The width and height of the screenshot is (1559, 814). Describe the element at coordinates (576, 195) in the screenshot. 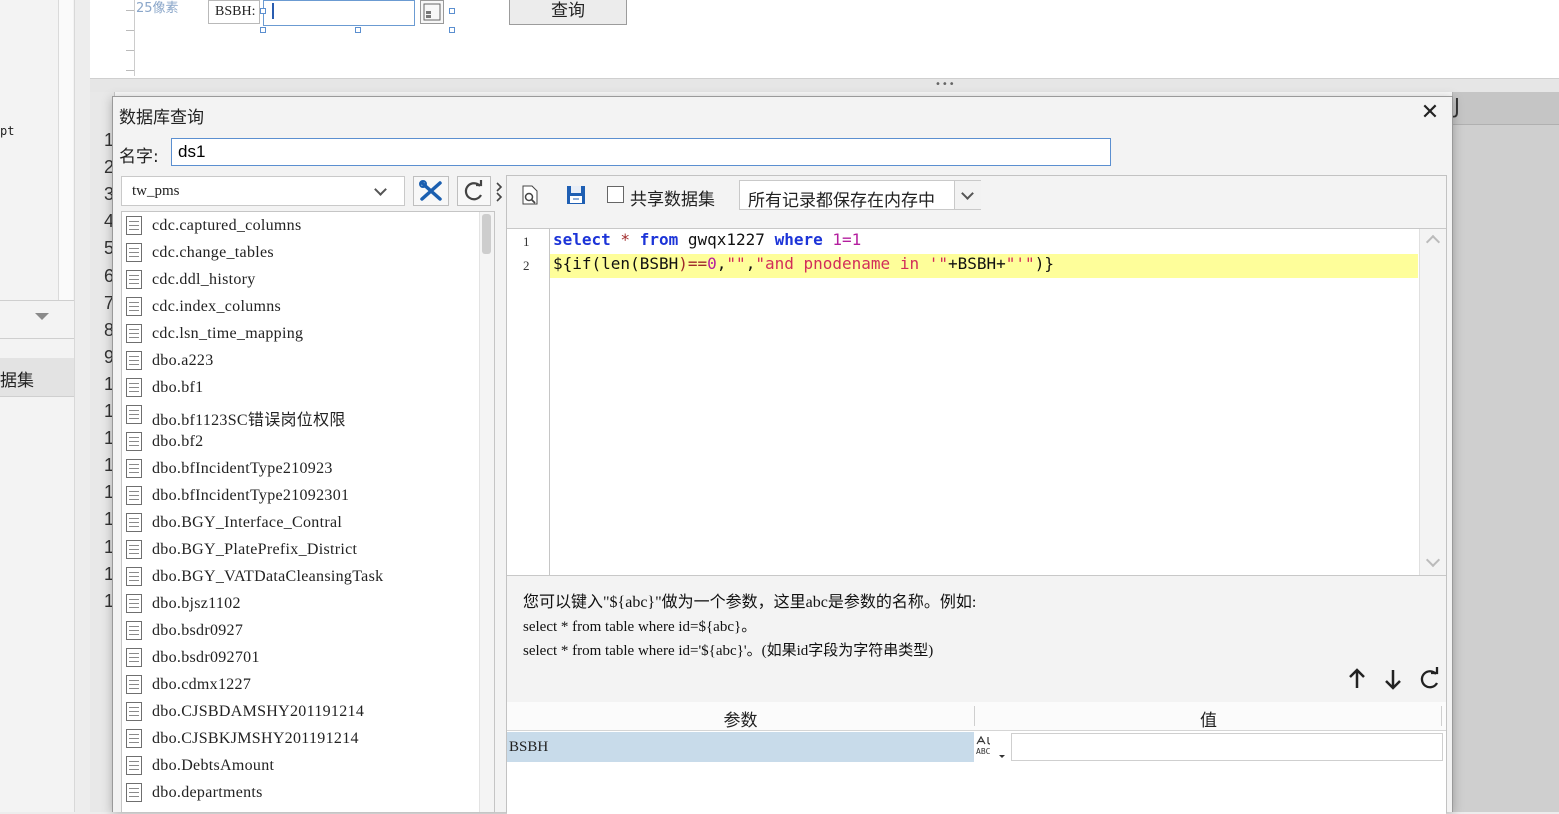

I see `save-query-button` at that location.